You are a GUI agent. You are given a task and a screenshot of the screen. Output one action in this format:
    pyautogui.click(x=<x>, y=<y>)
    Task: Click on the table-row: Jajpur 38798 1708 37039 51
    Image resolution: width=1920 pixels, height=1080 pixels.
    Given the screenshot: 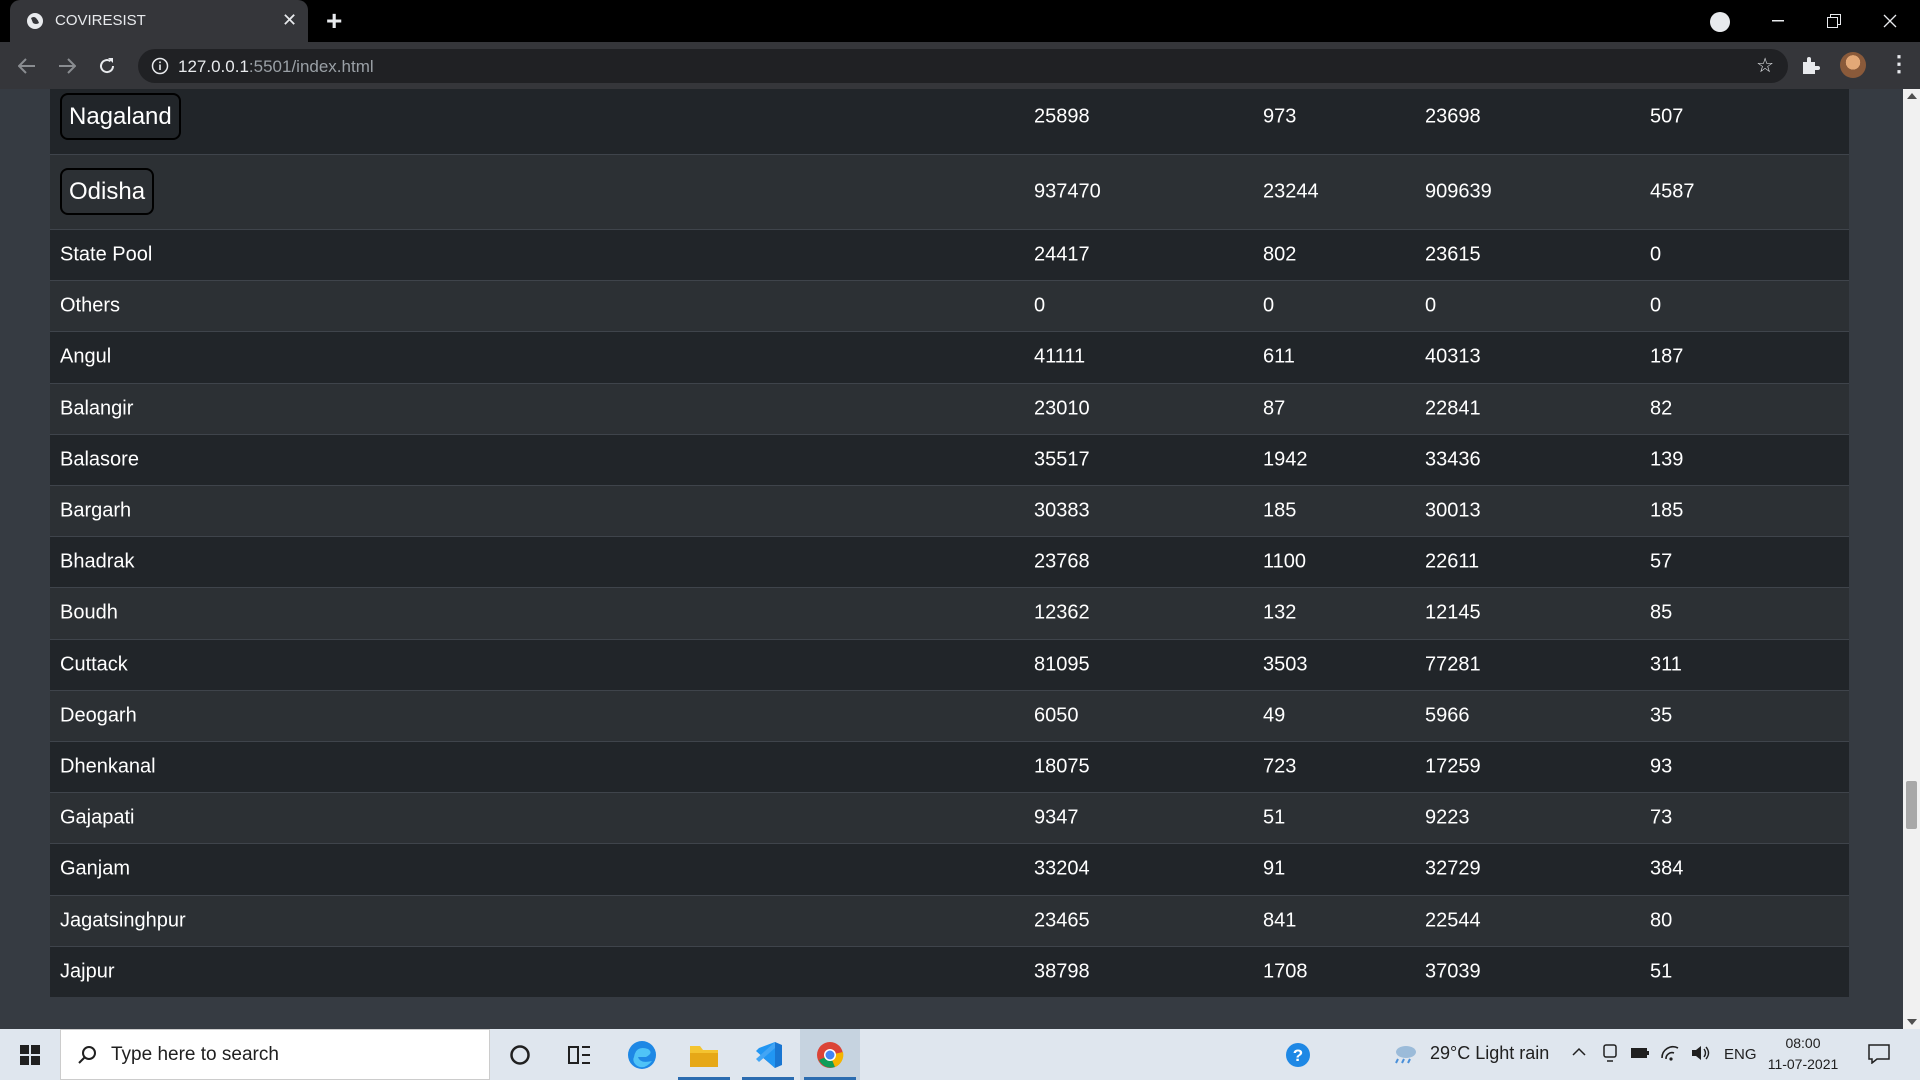 What is the action you would take?
    pyautogui.click(x=949, y=971)
    